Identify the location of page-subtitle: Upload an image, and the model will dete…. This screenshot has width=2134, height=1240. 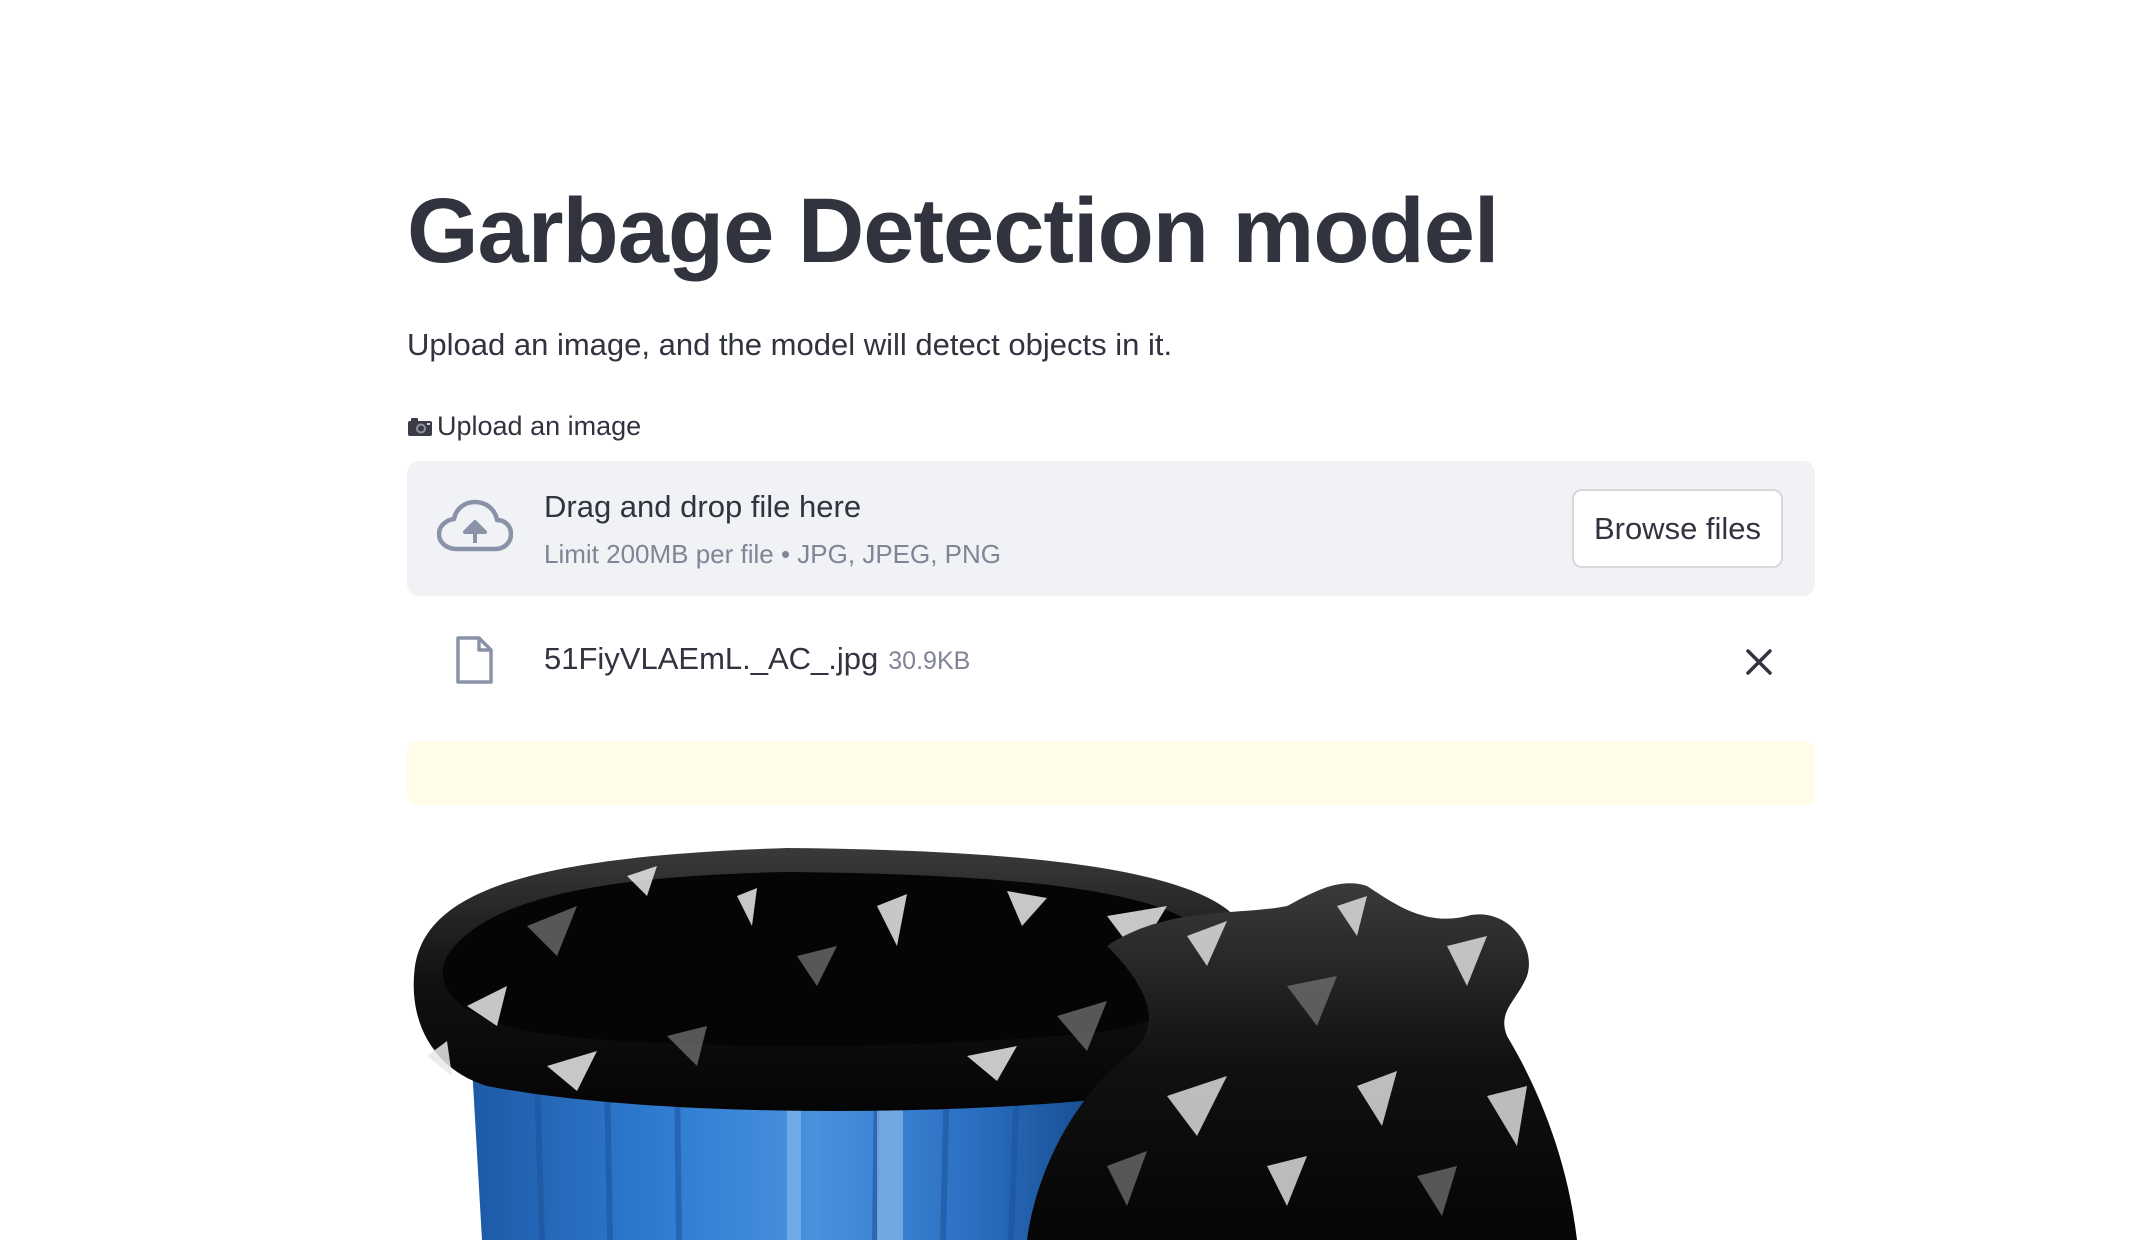
(790, 344).